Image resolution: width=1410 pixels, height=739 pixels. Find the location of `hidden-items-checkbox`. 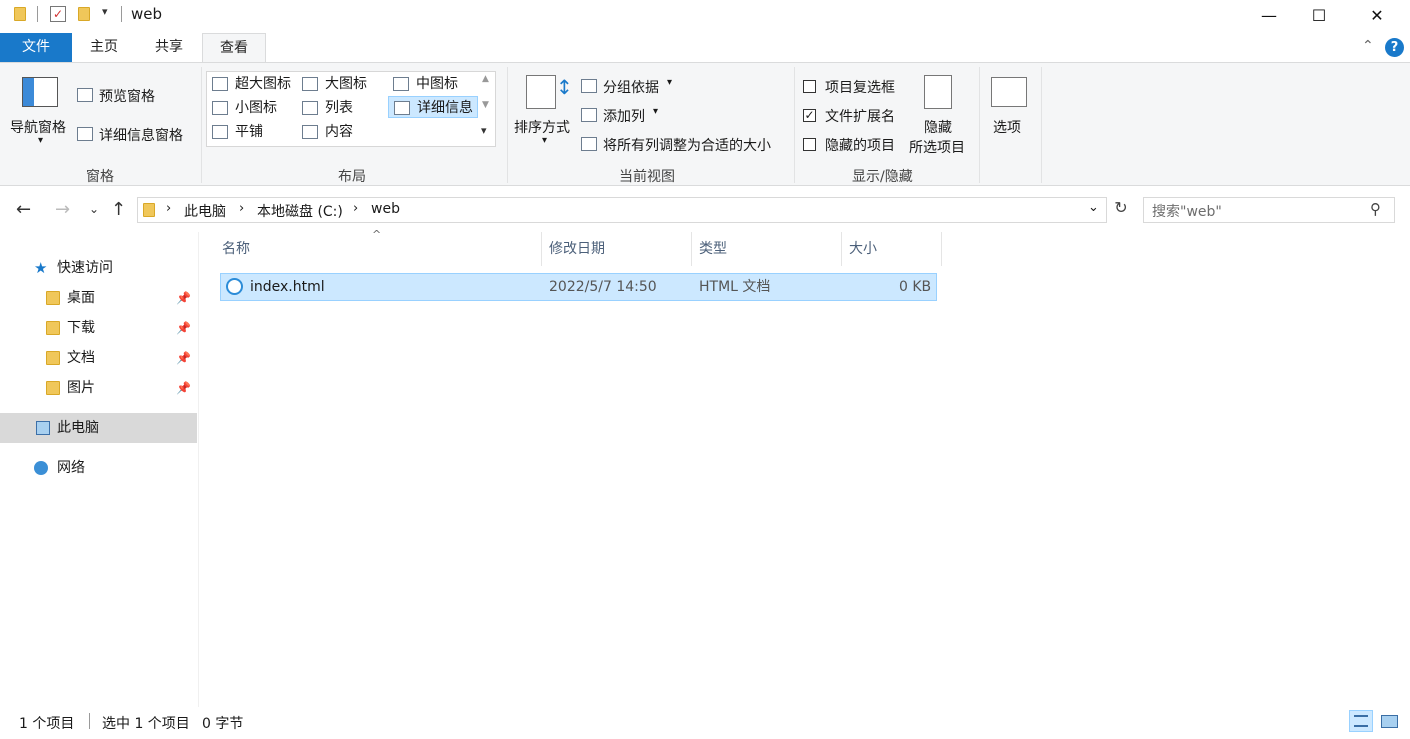

hidden-items-checkbox is located at coordinates (809, 144).